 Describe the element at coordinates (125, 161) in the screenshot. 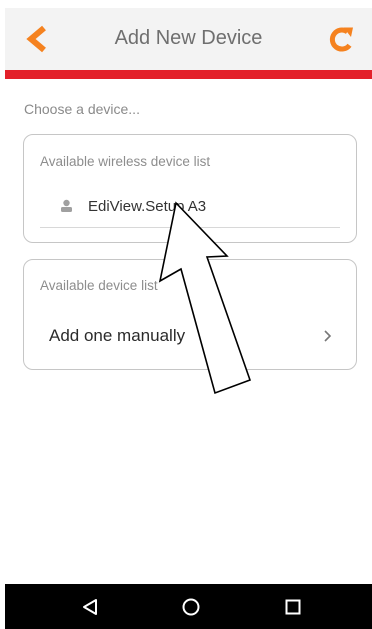

I see `wireless-list-header: Available wireless device list` at that location.